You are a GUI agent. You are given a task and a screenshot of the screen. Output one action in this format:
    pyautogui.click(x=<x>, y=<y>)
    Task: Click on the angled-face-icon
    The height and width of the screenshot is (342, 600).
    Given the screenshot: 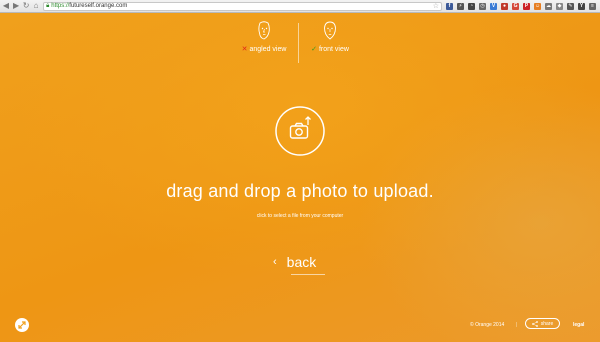 What is the action you would take?
    pyautogui.click(x=264, y=30)
    